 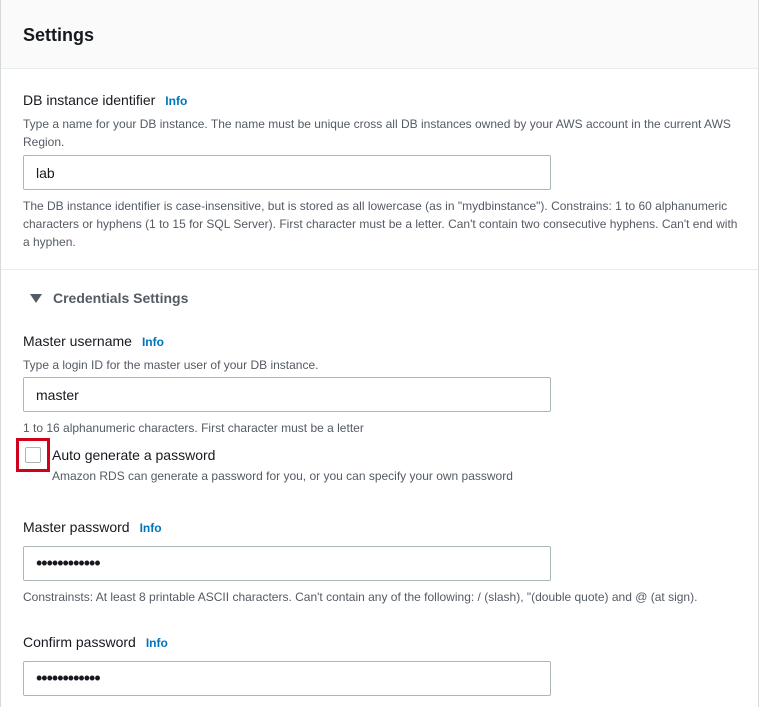 I want to click on confirm-password-field: Confirm password Info, so click(x=379, y=642).